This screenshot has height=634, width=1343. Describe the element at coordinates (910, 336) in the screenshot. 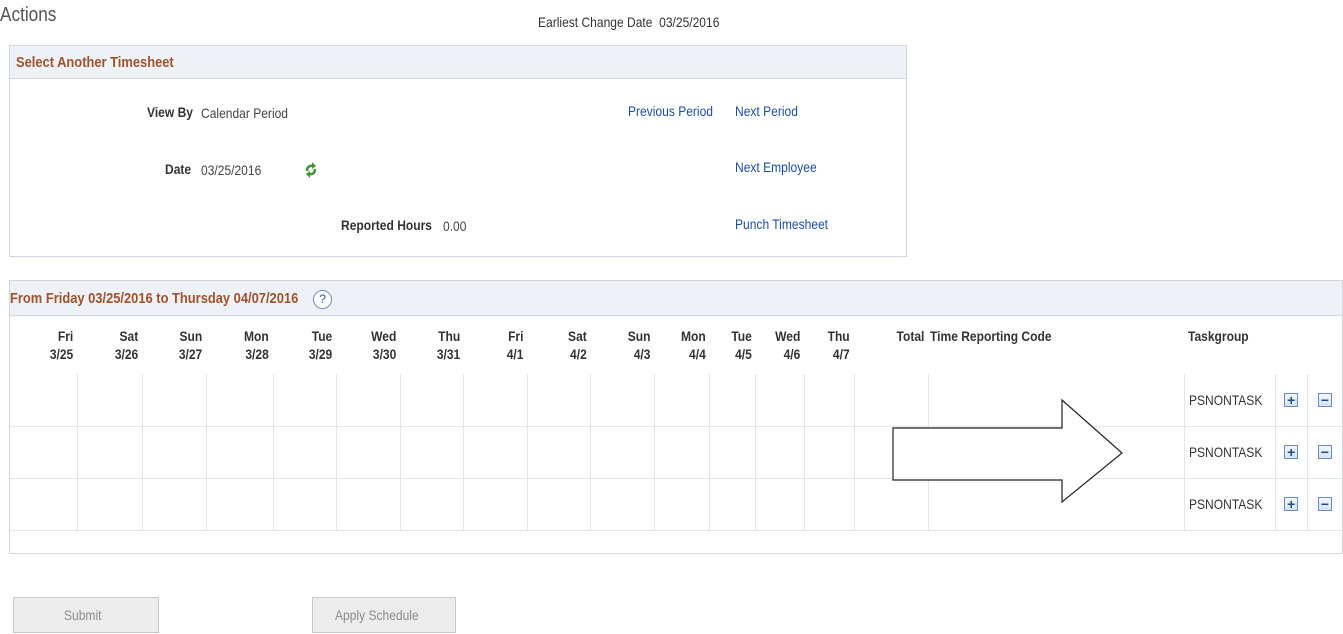

I see `total-header: Total` at that location.